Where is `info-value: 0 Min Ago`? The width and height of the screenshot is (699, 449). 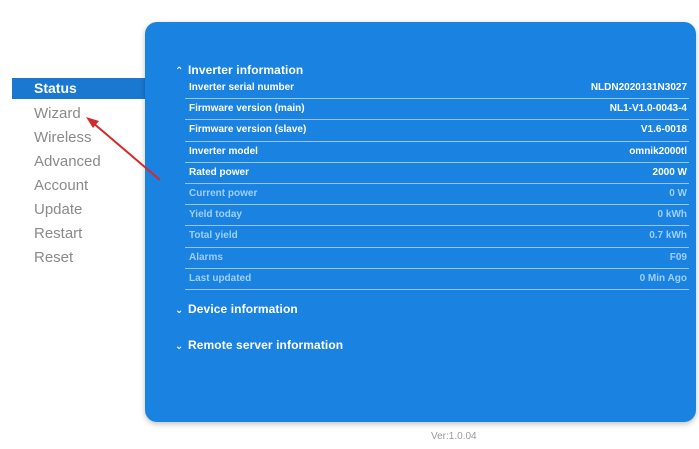 info-value: 0 Min Ago is located at coordinates (663, 278).